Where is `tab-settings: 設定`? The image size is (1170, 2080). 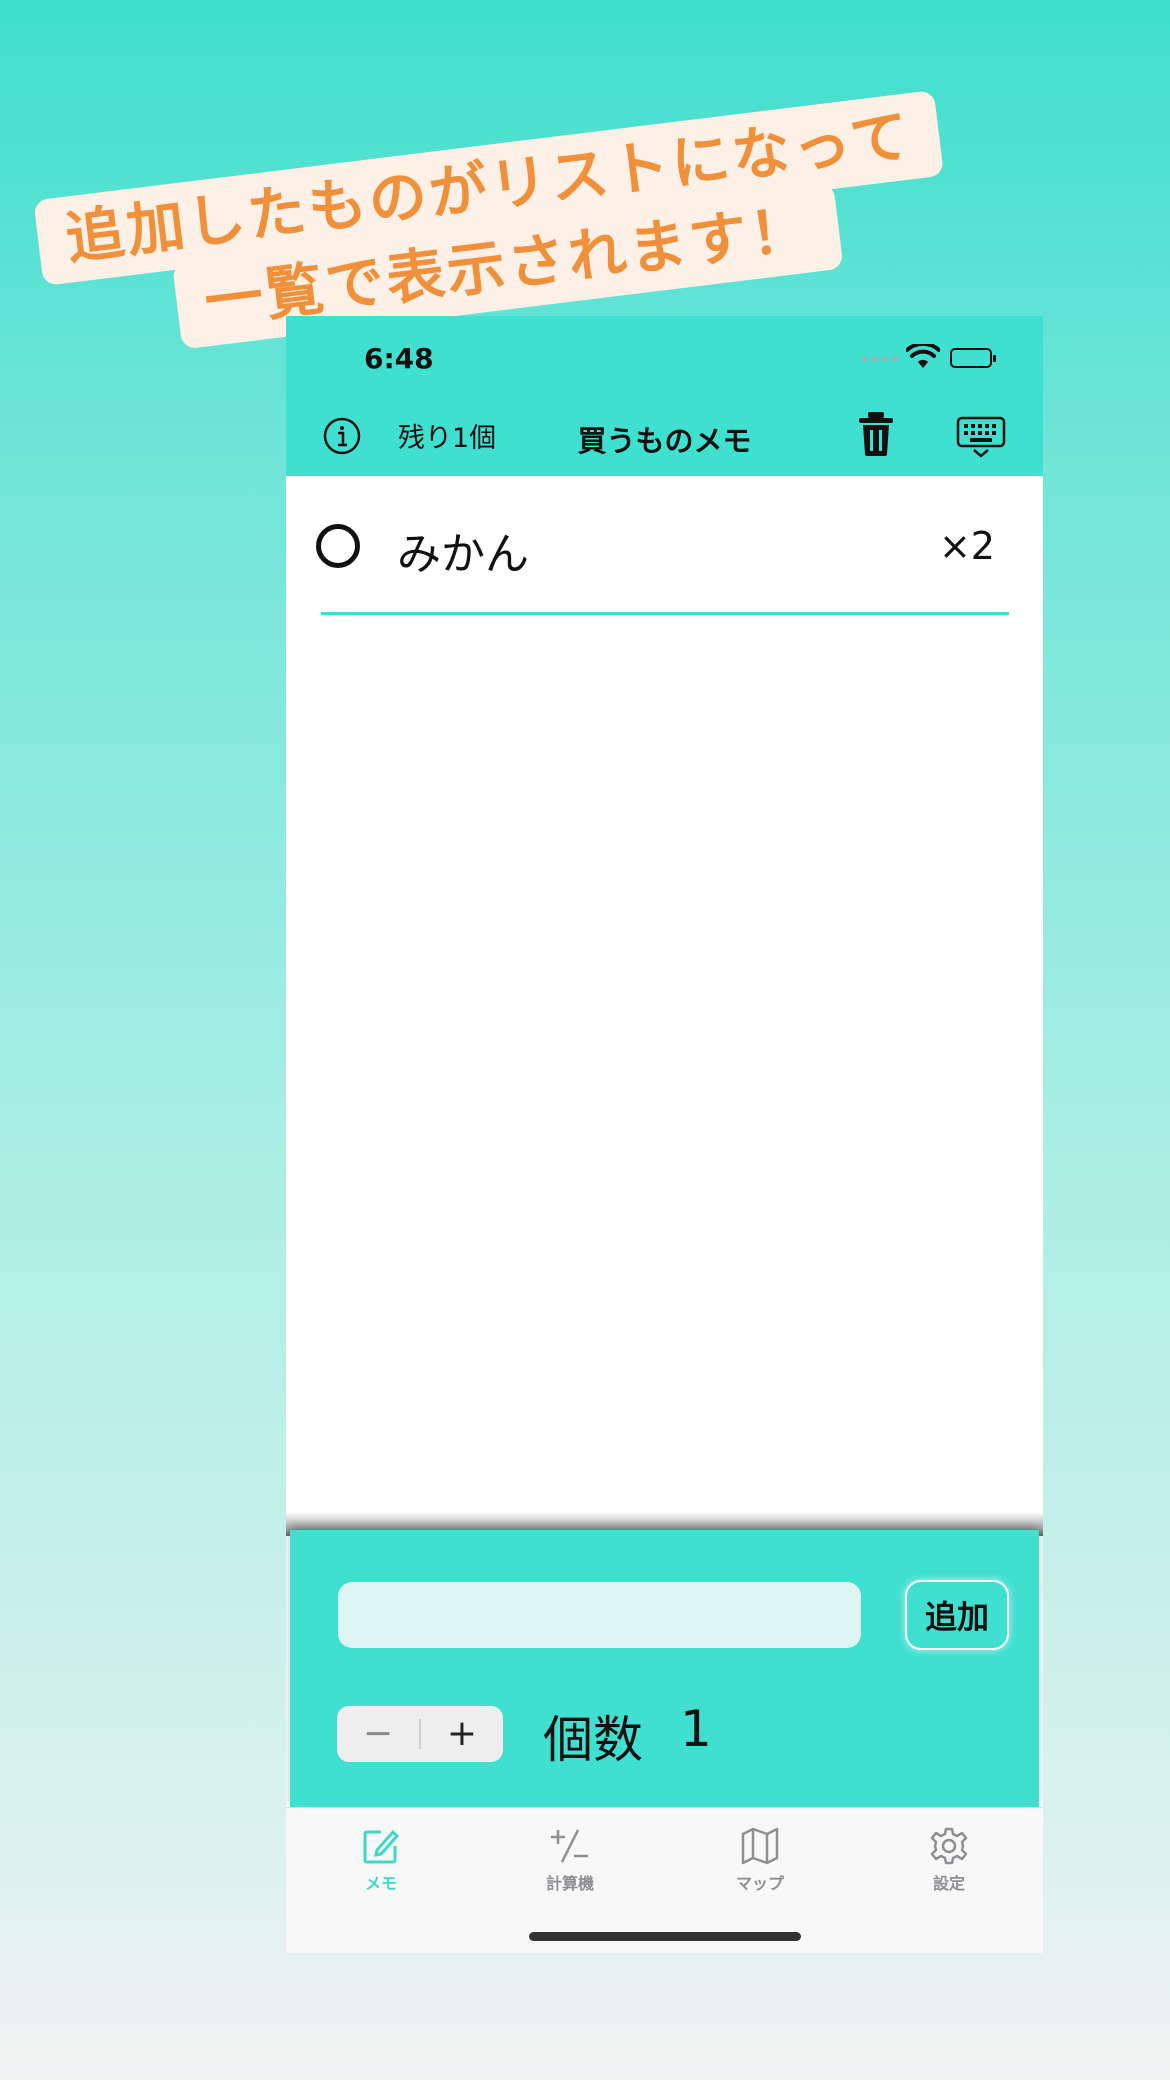
tab-settings: 設定 is located at coordinates (949, 1860).